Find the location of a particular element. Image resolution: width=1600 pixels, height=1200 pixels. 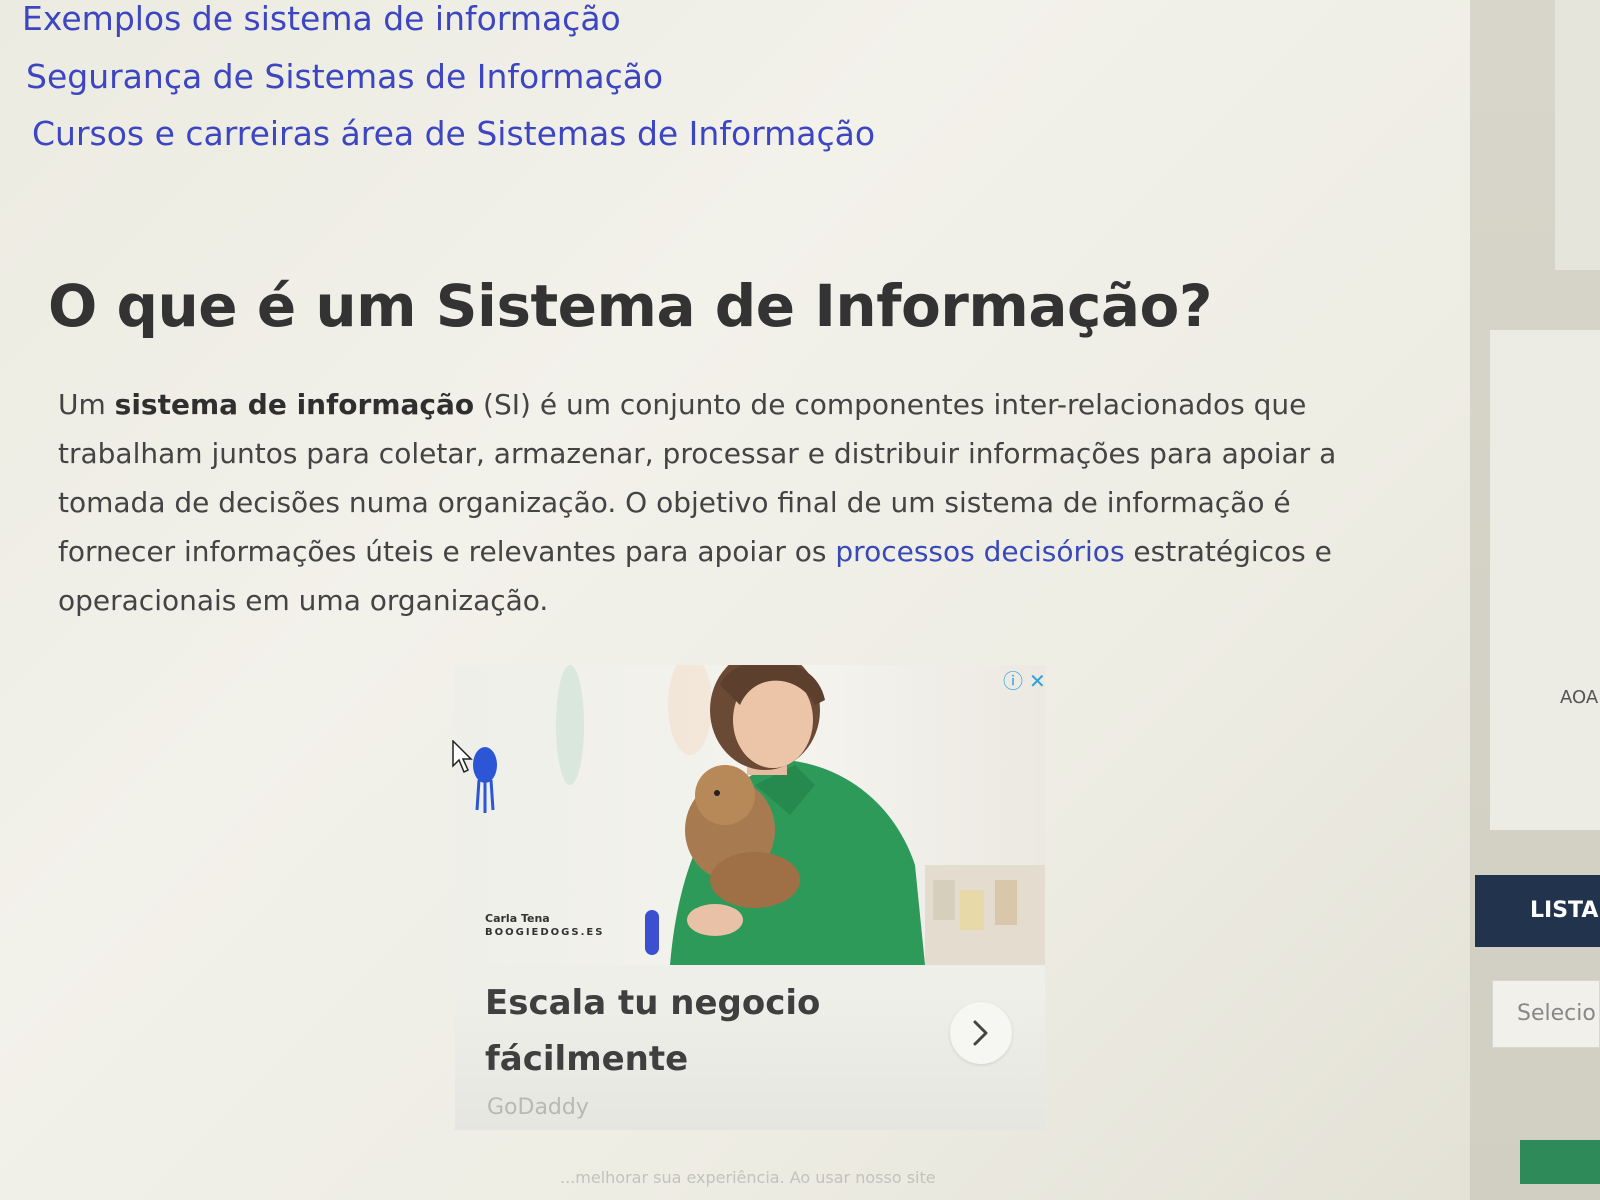

sidebar-top-panel is located at coordinates (1577, 135).